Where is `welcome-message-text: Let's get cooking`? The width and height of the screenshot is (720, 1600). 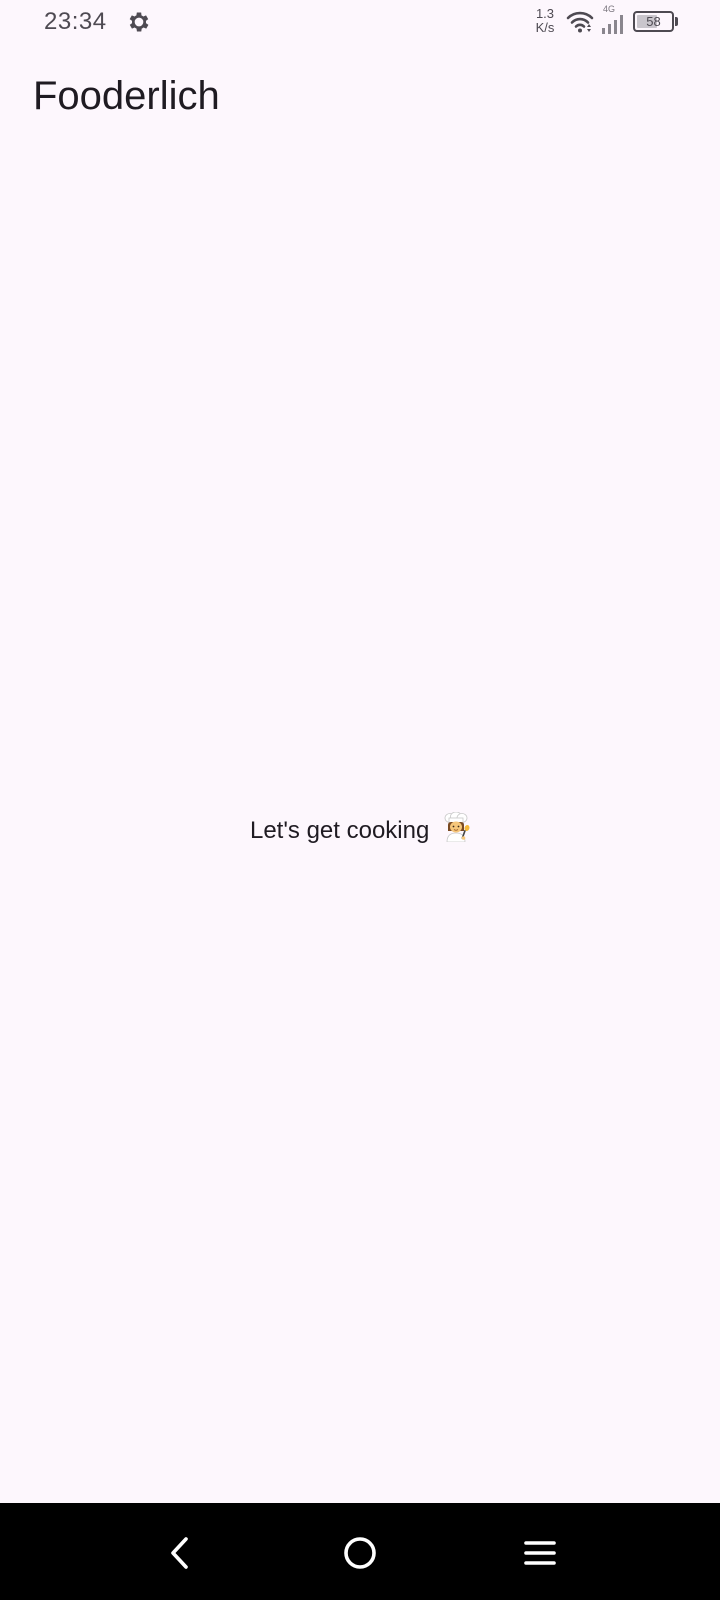 welcome-message-text: Let's get cooking is located at coordinates (339, 830).